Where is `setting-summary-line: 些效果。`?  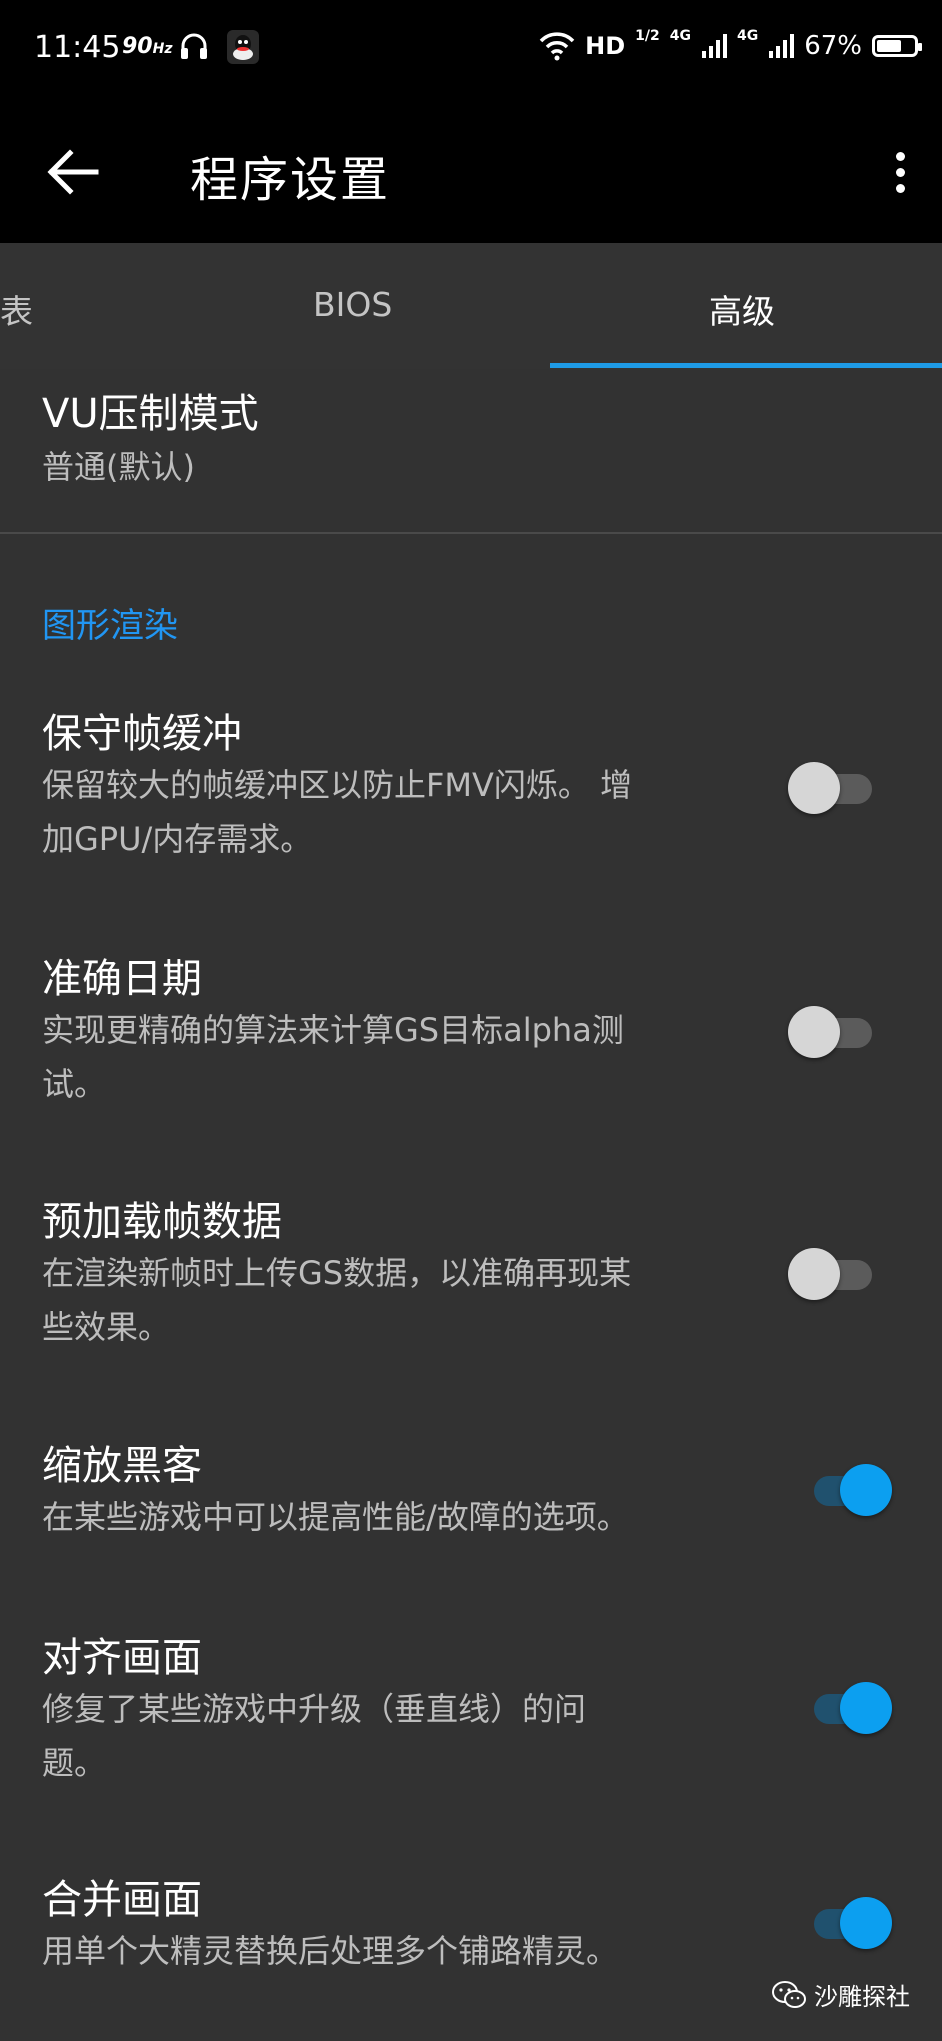 setting-summary-line: 些效果。 is located at coordinates (106, 1327).